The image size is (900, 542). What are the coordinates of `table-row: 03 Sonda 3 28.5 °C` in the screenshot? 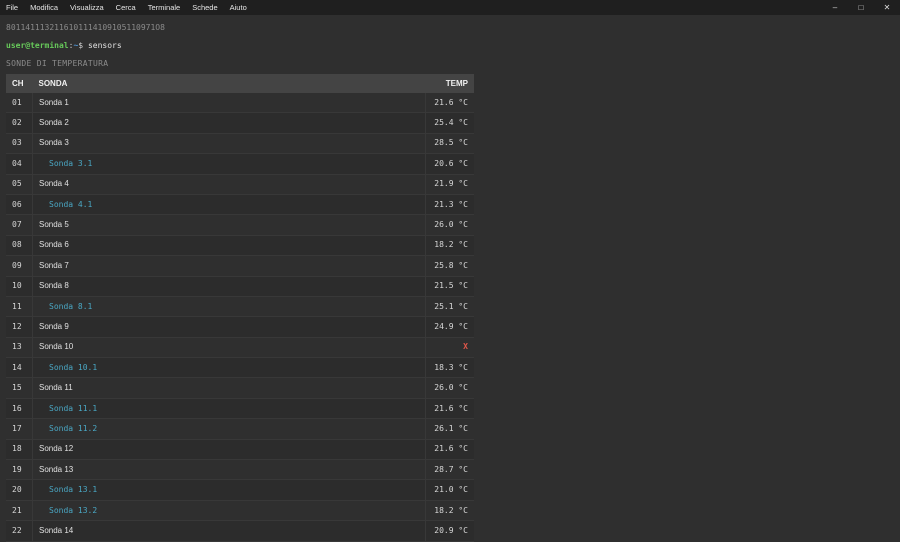 It's located at (240, 144).